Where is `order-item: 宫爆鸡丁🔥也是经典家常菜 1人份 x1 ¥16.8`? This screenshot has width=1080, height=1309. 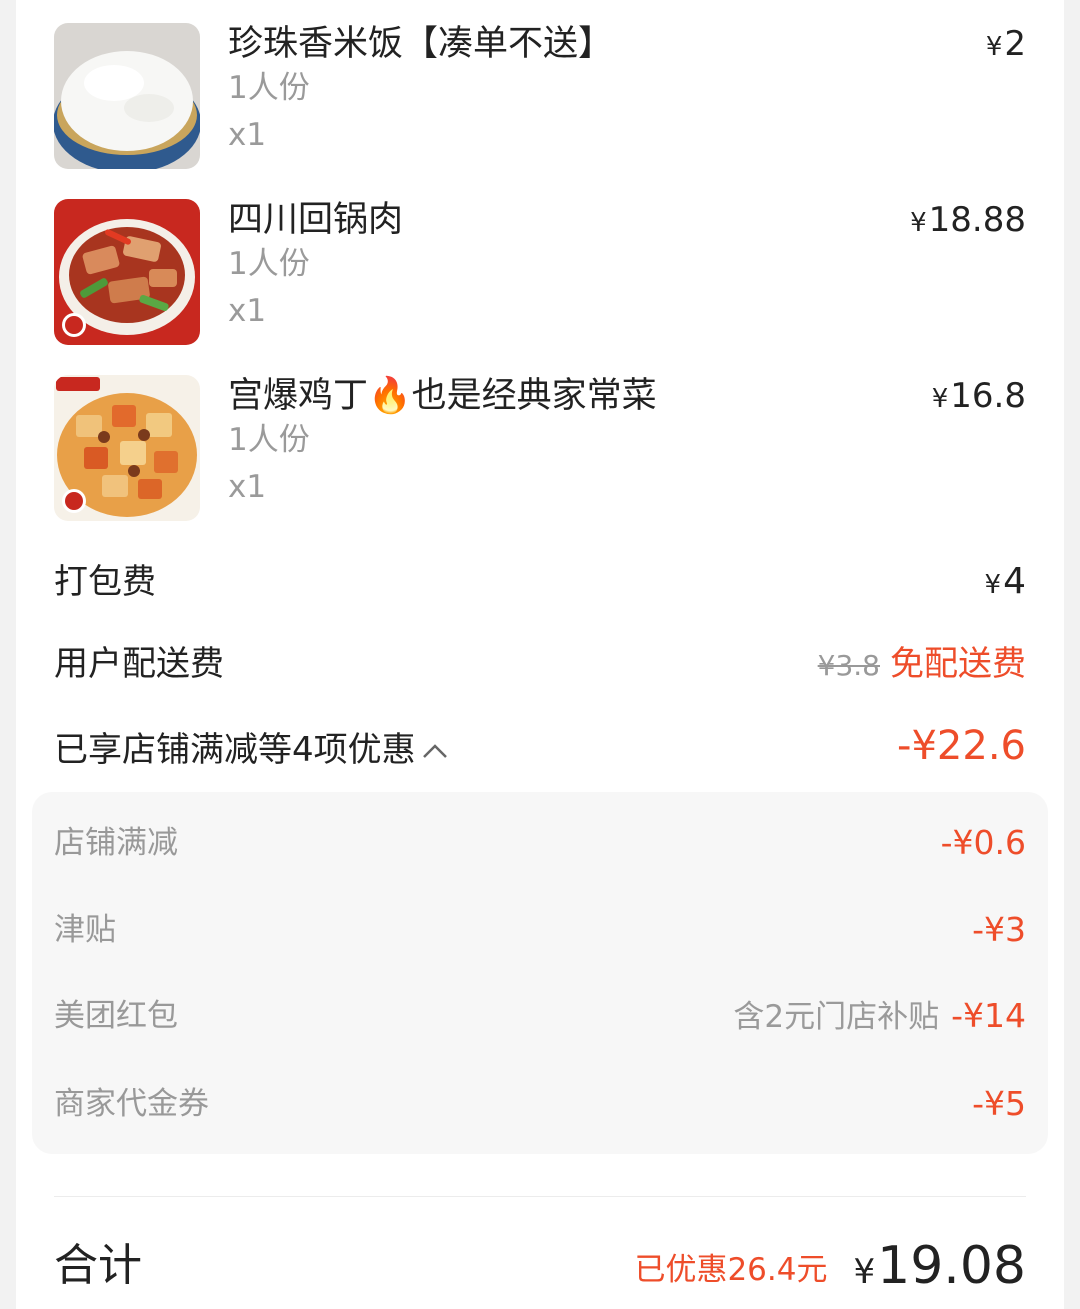
order-item: 宫爆鸡丁🔥也是经典家常菜 1人份 x1 ¥16.8 is located at coordinates (540, 448).